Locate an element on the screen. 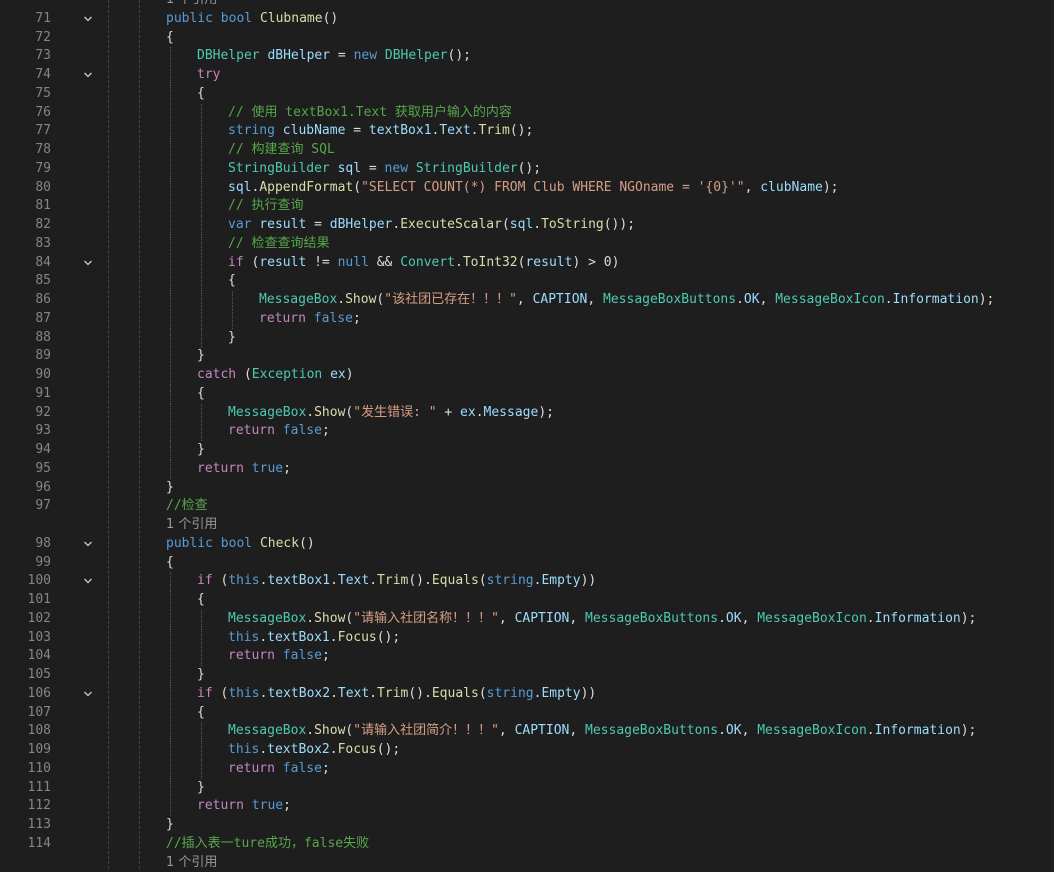 The width and height of the screenshot is (1054, 872). code-line: 94} is located at coordinates (527, 450).